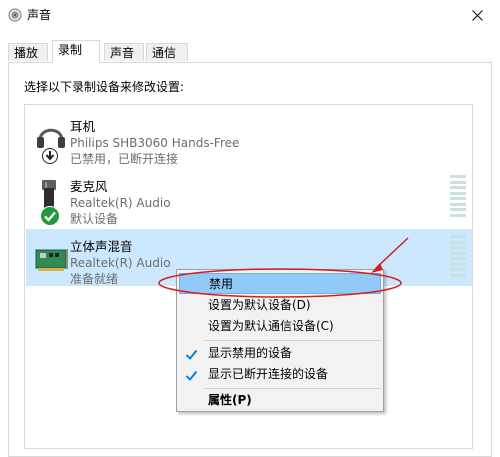 This screenshot has width=500, height=457. I want to click on device-item-headset: 耳机 Philips SHB3060 Hands-Free 已禁用，已断开连接, so click(249, 137).